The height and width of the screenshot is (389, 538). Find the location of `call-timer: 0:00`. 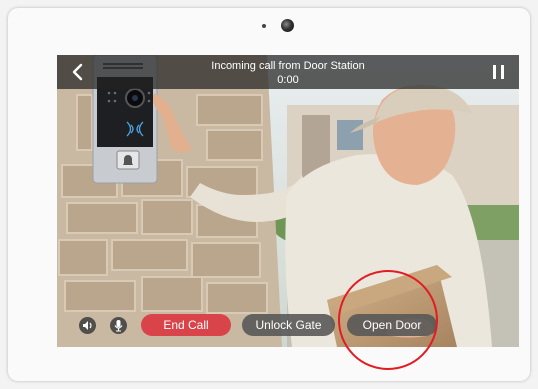

call-timer: 0:00 is located at coordinates (288, 80).